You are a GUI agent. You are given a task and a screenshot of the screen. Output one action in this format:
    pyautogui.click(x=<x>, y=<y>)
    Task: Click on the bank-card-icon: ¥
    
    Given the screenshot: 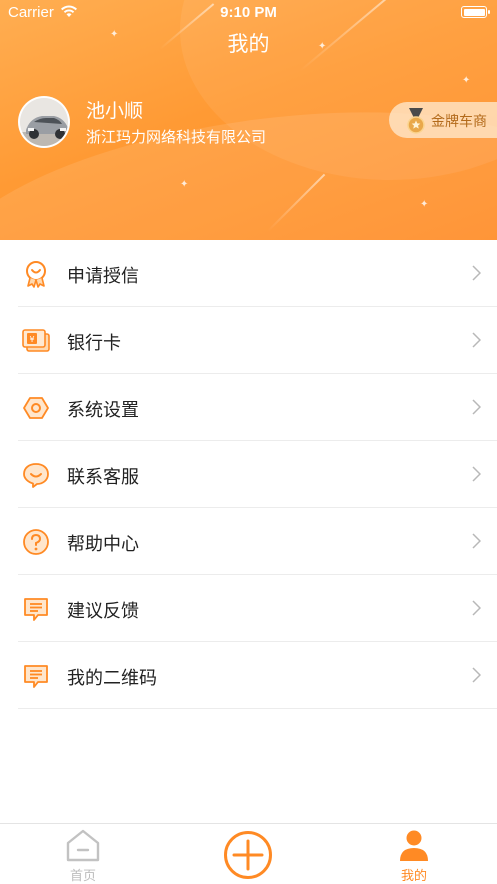 What is the action you would take?
    pyautogui.click(x=36, y=340)
    